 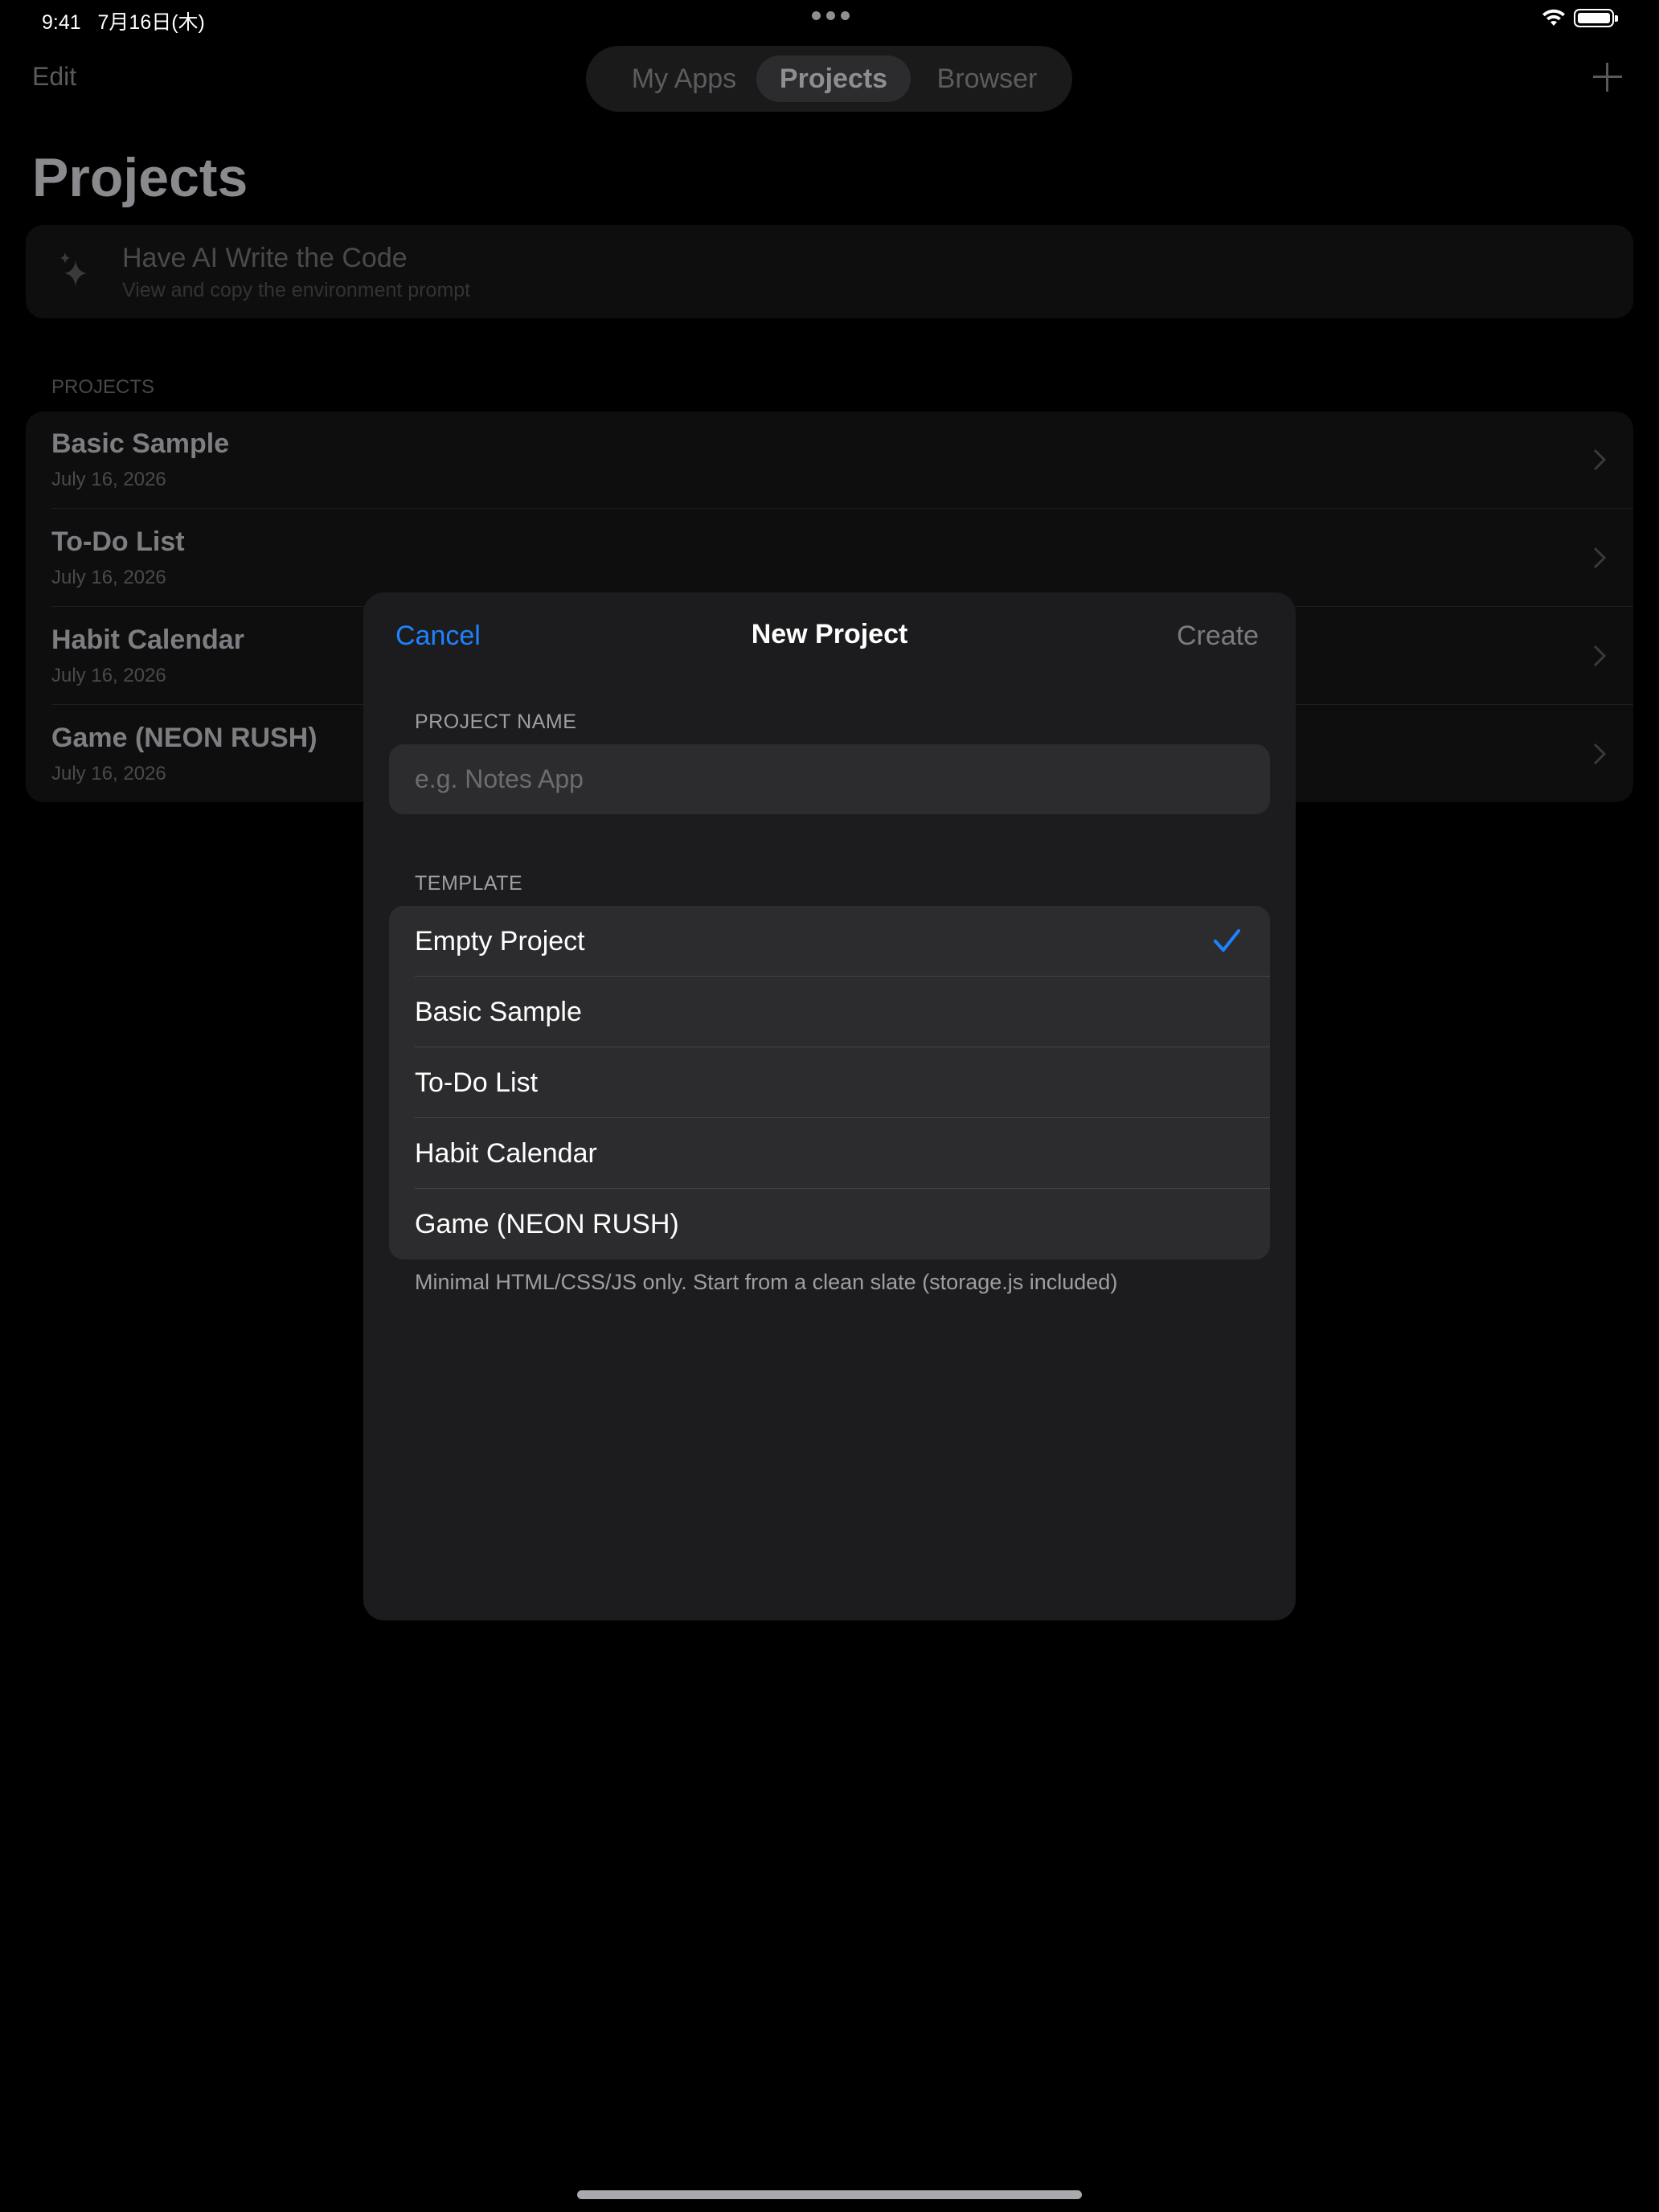 What do you see at coordinates (184, 738) in the screenshot?
I see `project-row-title: Game (NEON RUSH)` at bounding box center [184, 738].